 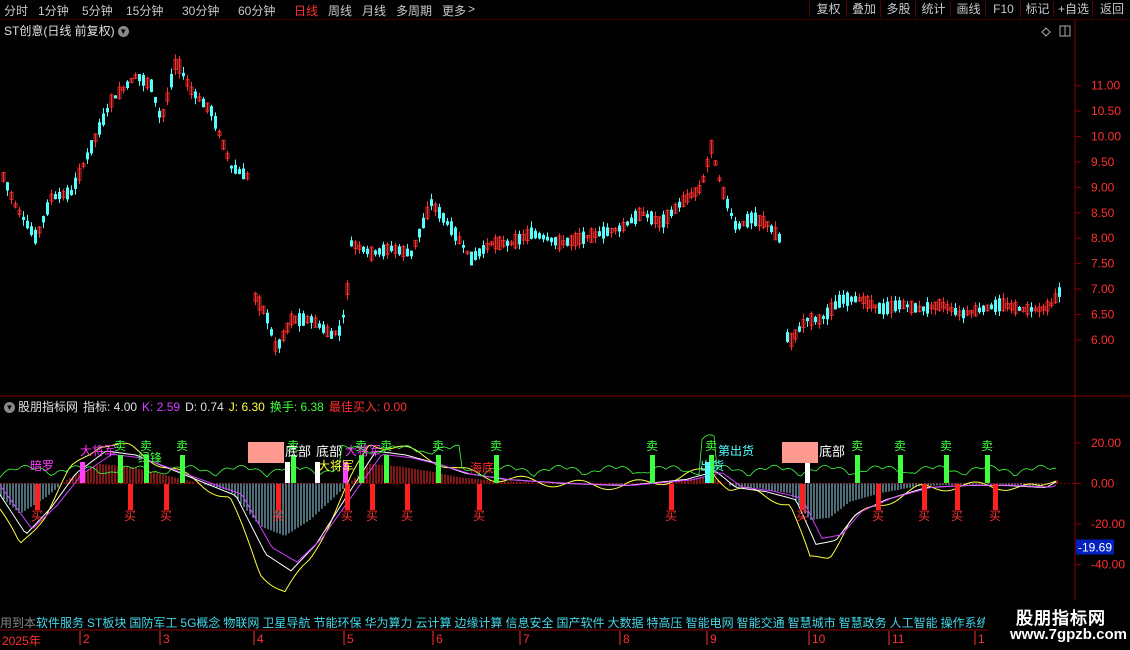 What do you see at coordinates (454, 10) in the screenshot?
I see `period-10: 更多` at bounding box center [454, 10].